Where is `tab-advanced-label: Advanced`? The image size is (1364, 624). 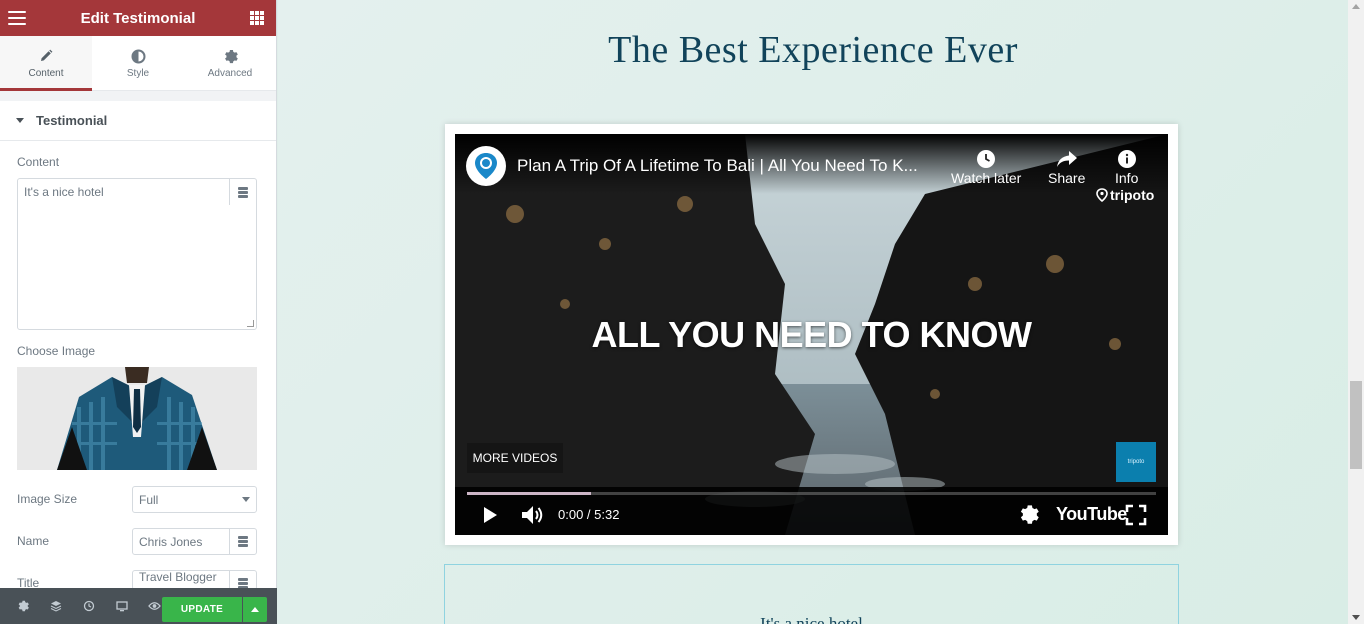
tab-advanced-label: Advanced is located at coordinates (230, 73).